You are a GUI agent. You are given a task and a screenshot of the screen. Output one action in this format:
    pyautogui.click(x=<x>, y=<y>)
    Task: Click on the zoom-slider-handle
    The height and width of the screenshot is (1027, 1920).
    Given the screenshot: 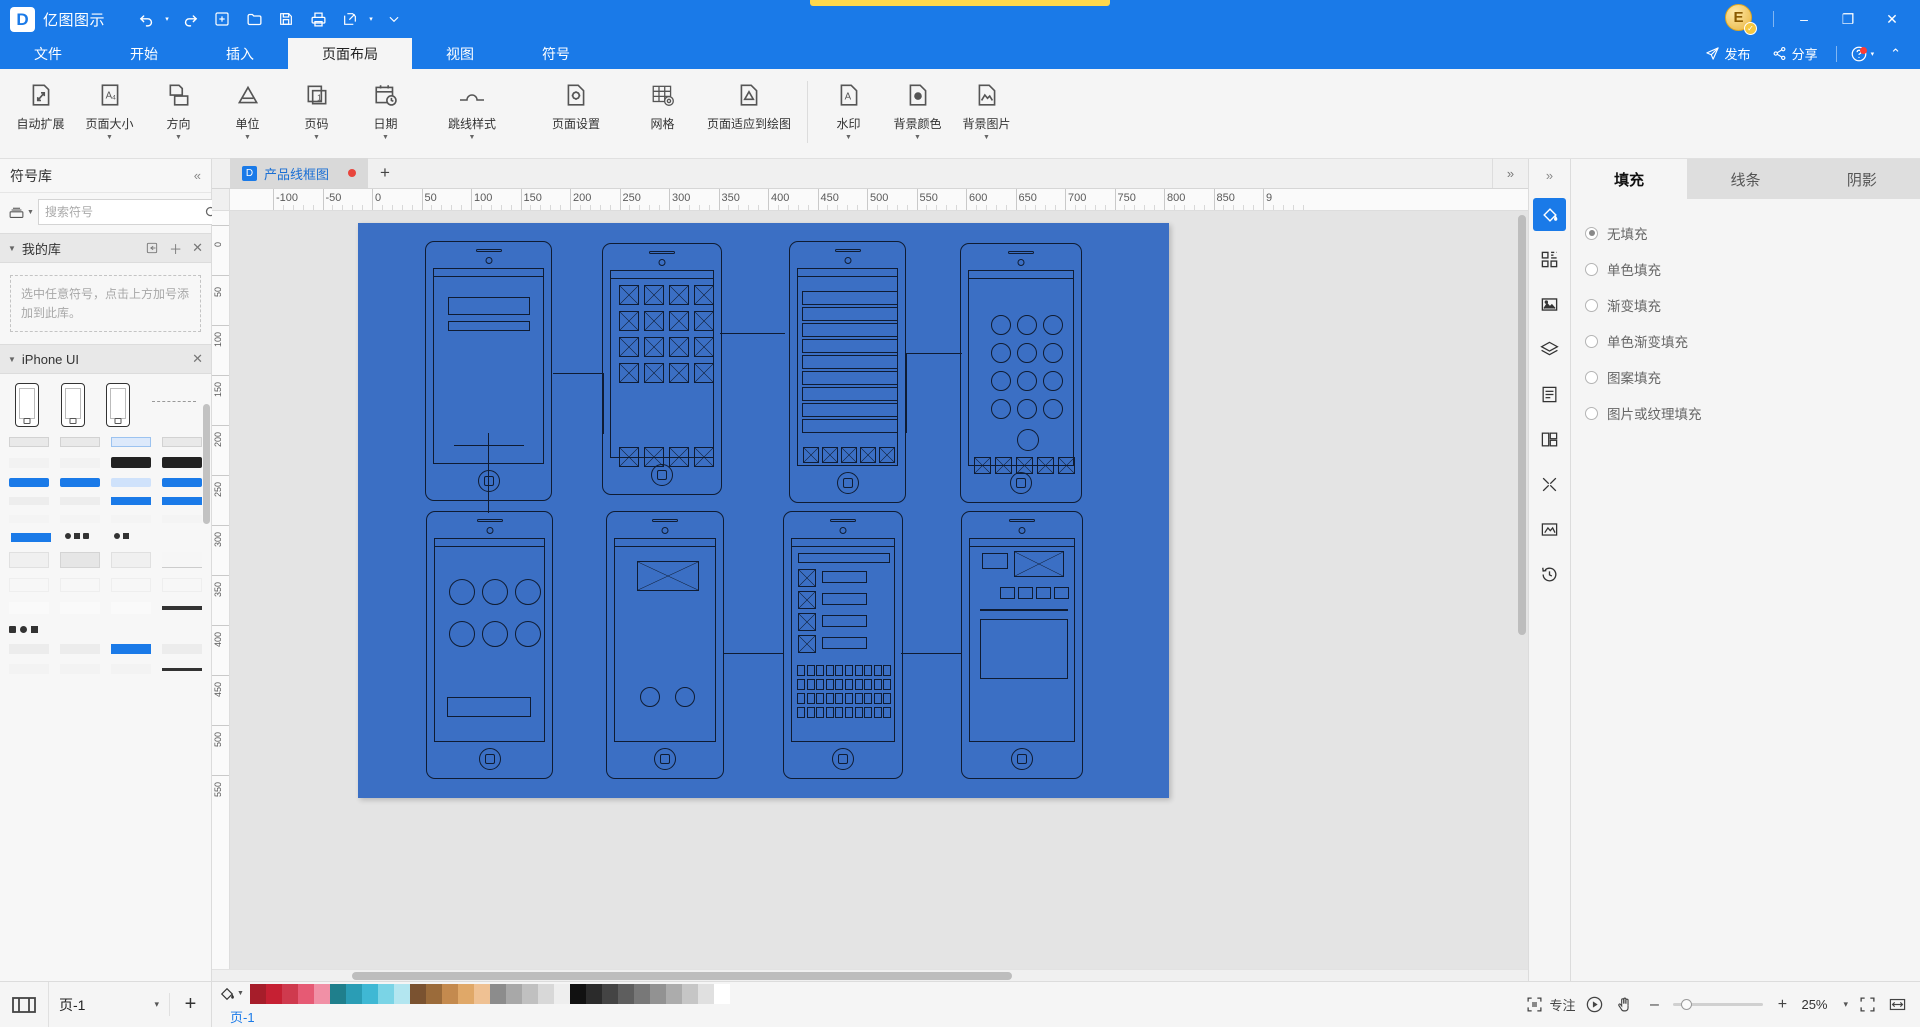 What is the action you would take?
    pyautogui.click(x=1687, y=1004)
    